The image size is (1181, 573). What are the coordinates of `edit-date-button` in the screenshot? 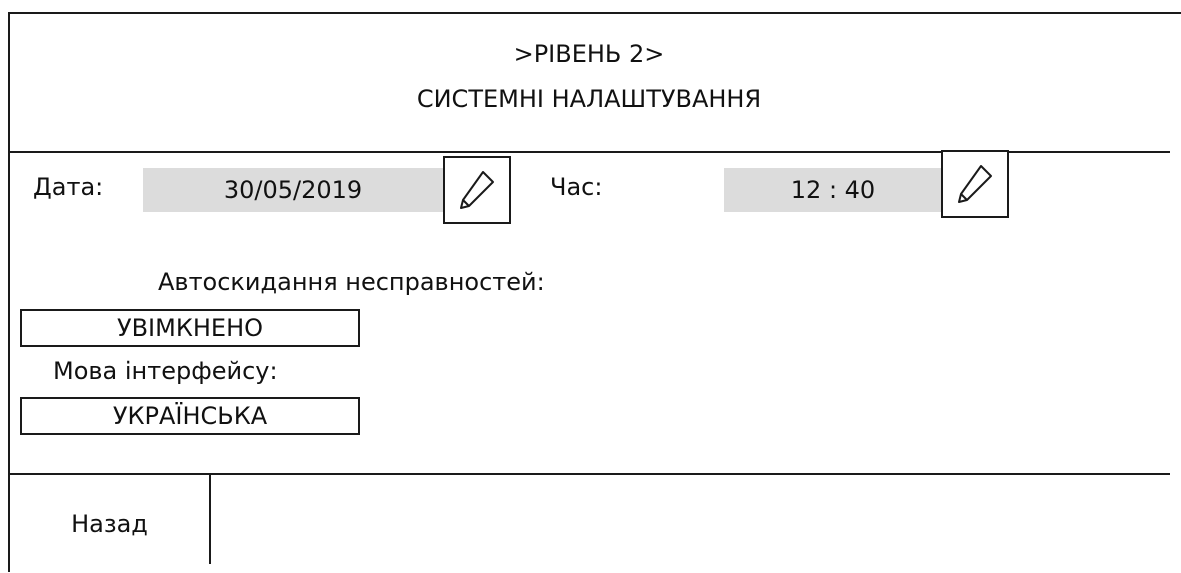 It's located at (477, 190).